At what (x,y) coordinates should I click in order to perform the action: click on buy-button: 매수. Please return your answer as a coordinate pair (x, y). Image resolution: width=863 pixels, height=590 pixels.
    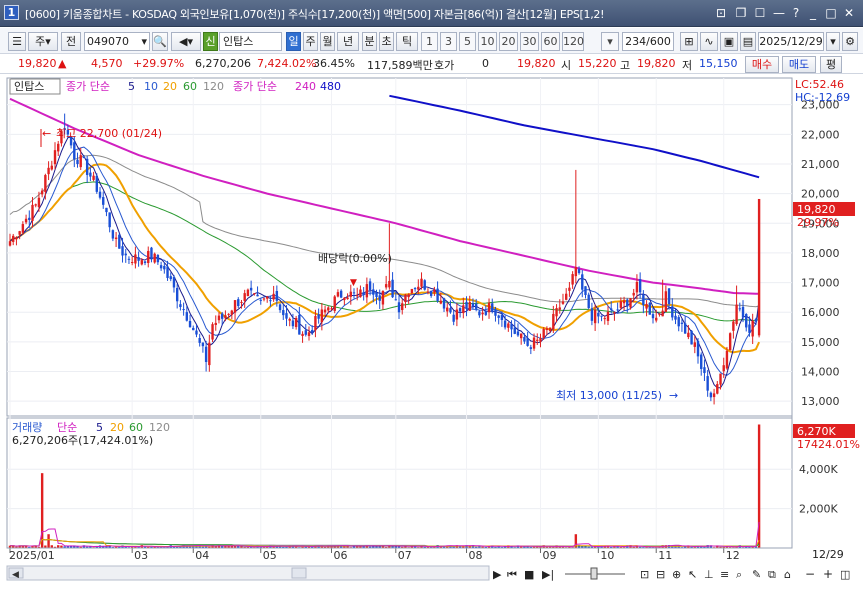
    Looking at the image, I should click on (762, 64).